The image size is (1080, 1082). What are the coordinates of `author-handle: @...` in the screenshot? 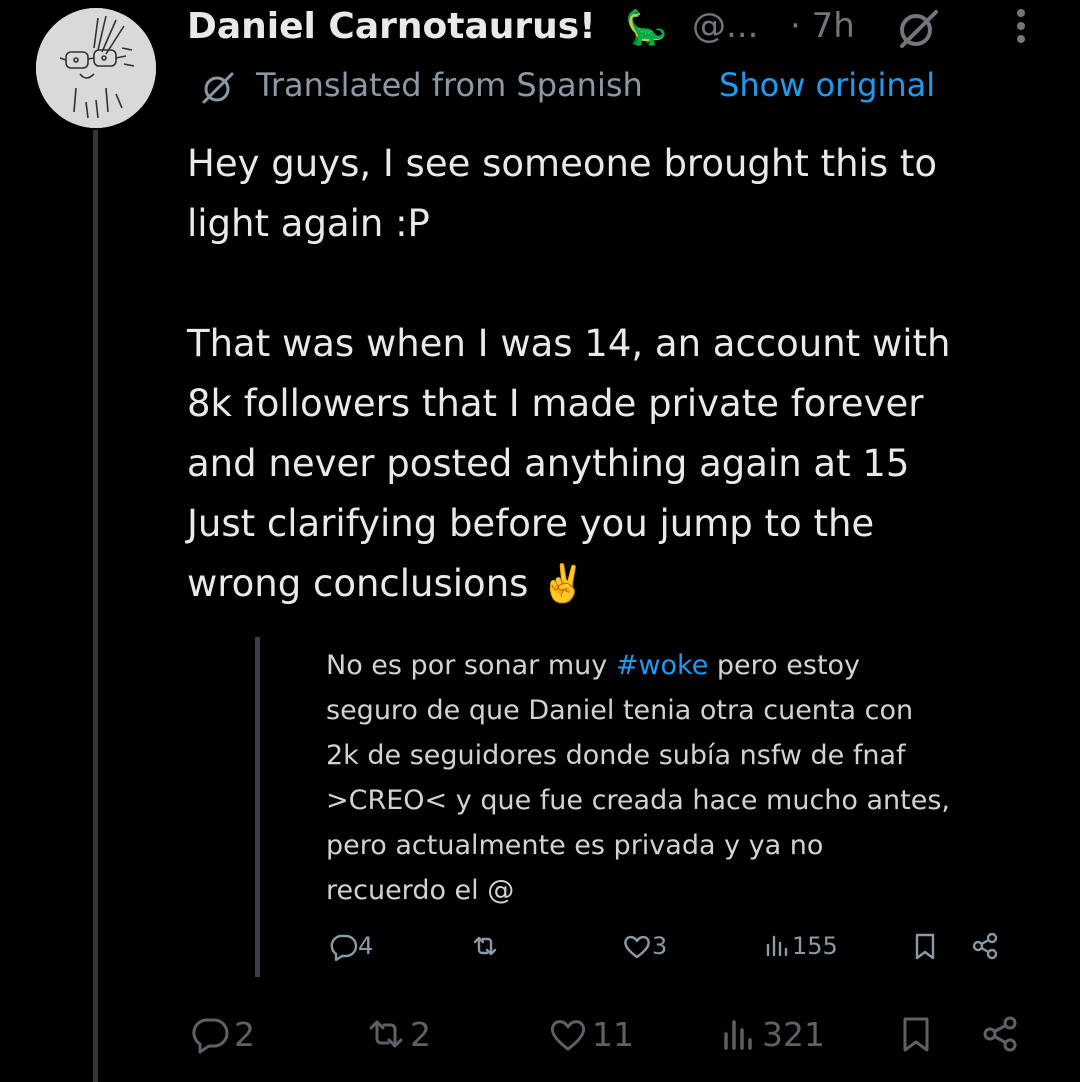 It's located at (725, 26).